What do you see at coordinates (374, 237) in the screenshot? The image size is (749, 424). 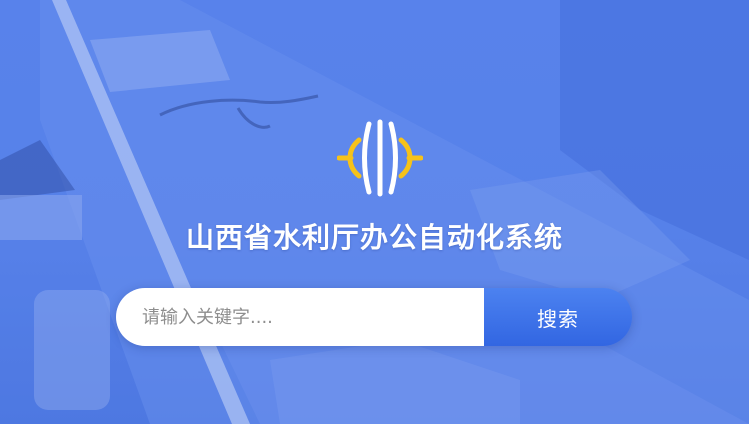 I see `page-title: 山西省水利厅办公自动化系统` at bounding box center [374, 237].